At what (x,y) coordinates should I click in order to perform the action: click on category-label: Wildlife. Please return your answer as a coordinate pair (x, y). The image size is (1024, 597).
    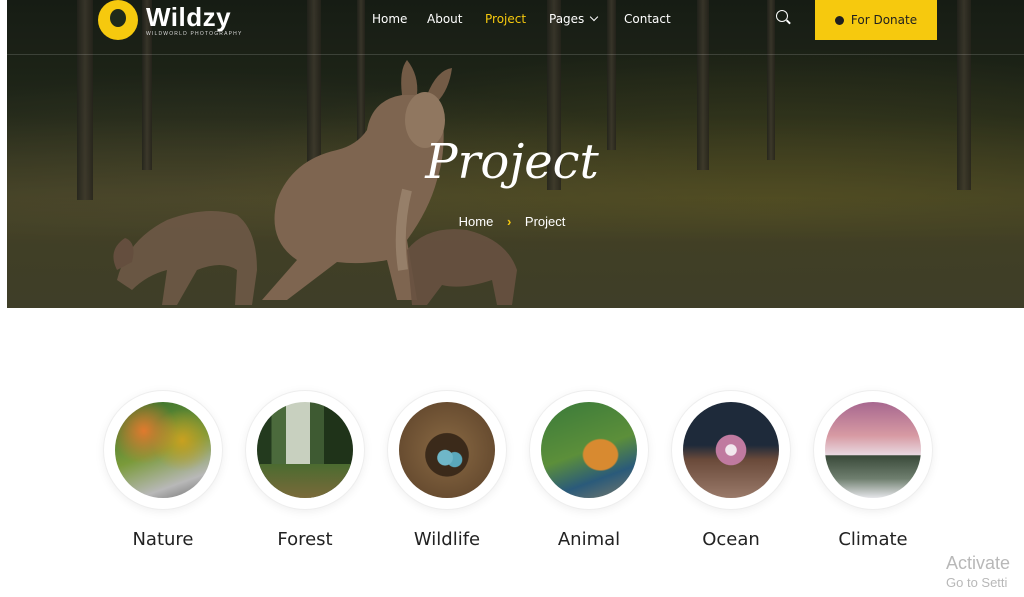
    Looking at the image, I should click on (447, 539).